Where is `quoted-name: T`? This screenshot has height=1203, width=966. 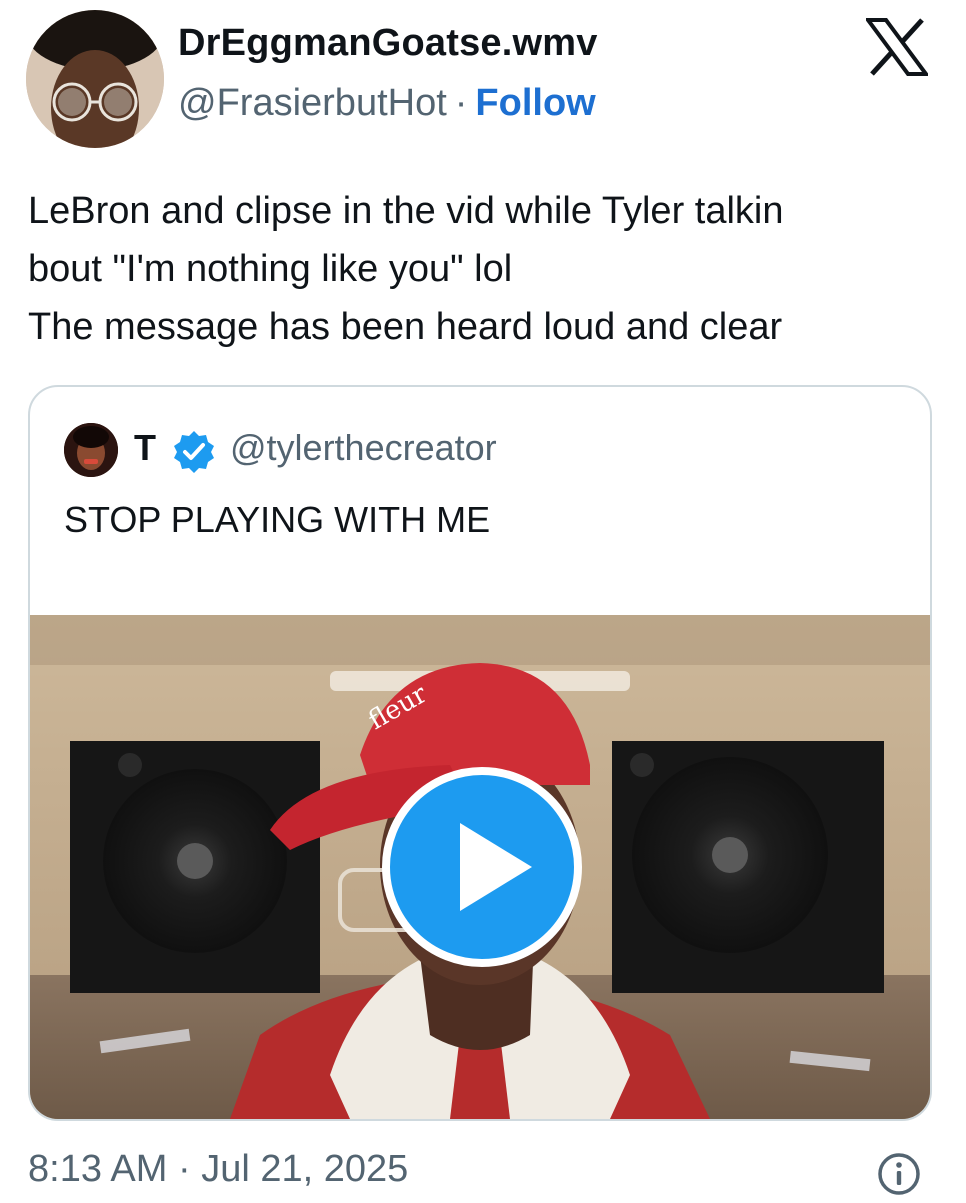
quoted-name: T is located at coordinates (145, 448).